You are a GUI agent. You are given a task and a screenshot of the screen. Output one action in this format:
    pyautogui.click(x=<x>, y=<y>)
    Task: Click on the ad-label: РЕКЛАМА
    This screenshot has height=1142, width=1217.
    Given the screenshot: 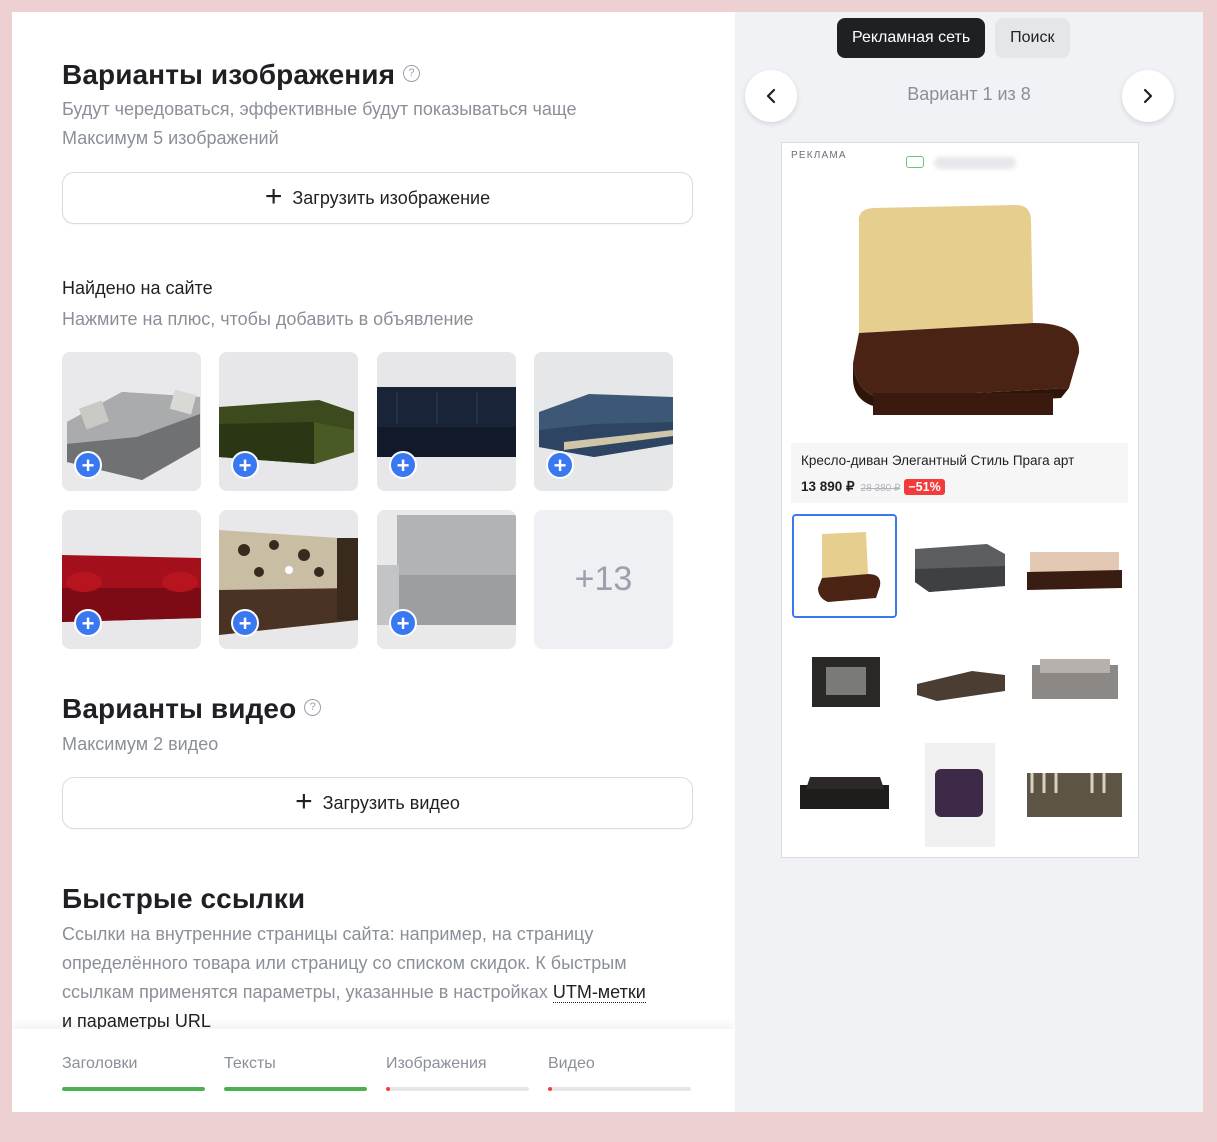 What is the action you would take?
    pyautogui.click(x=819, y=155)
    